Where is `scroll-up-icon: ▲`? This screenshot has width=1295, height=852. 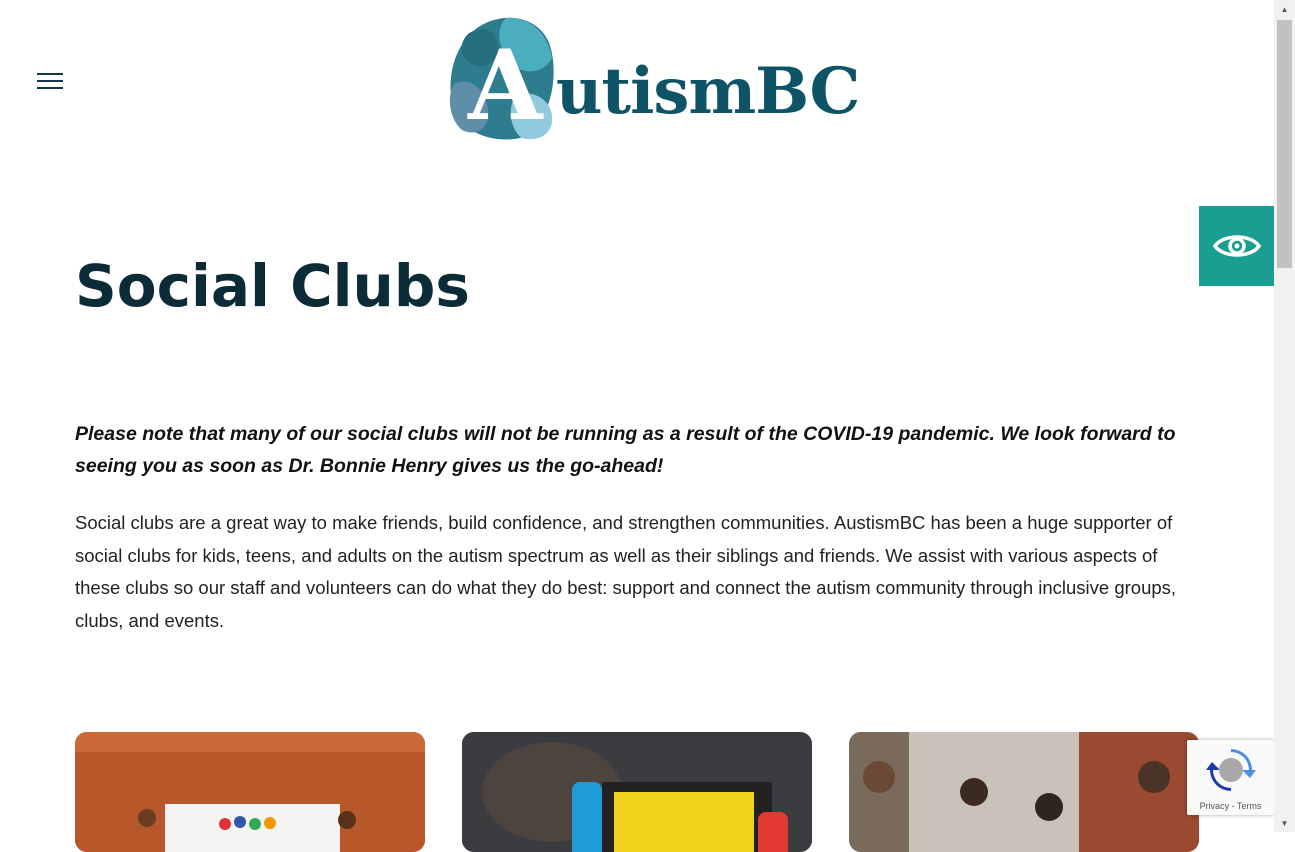 scroll-up-icon: ▲ is located at coordinates (1284, 9).